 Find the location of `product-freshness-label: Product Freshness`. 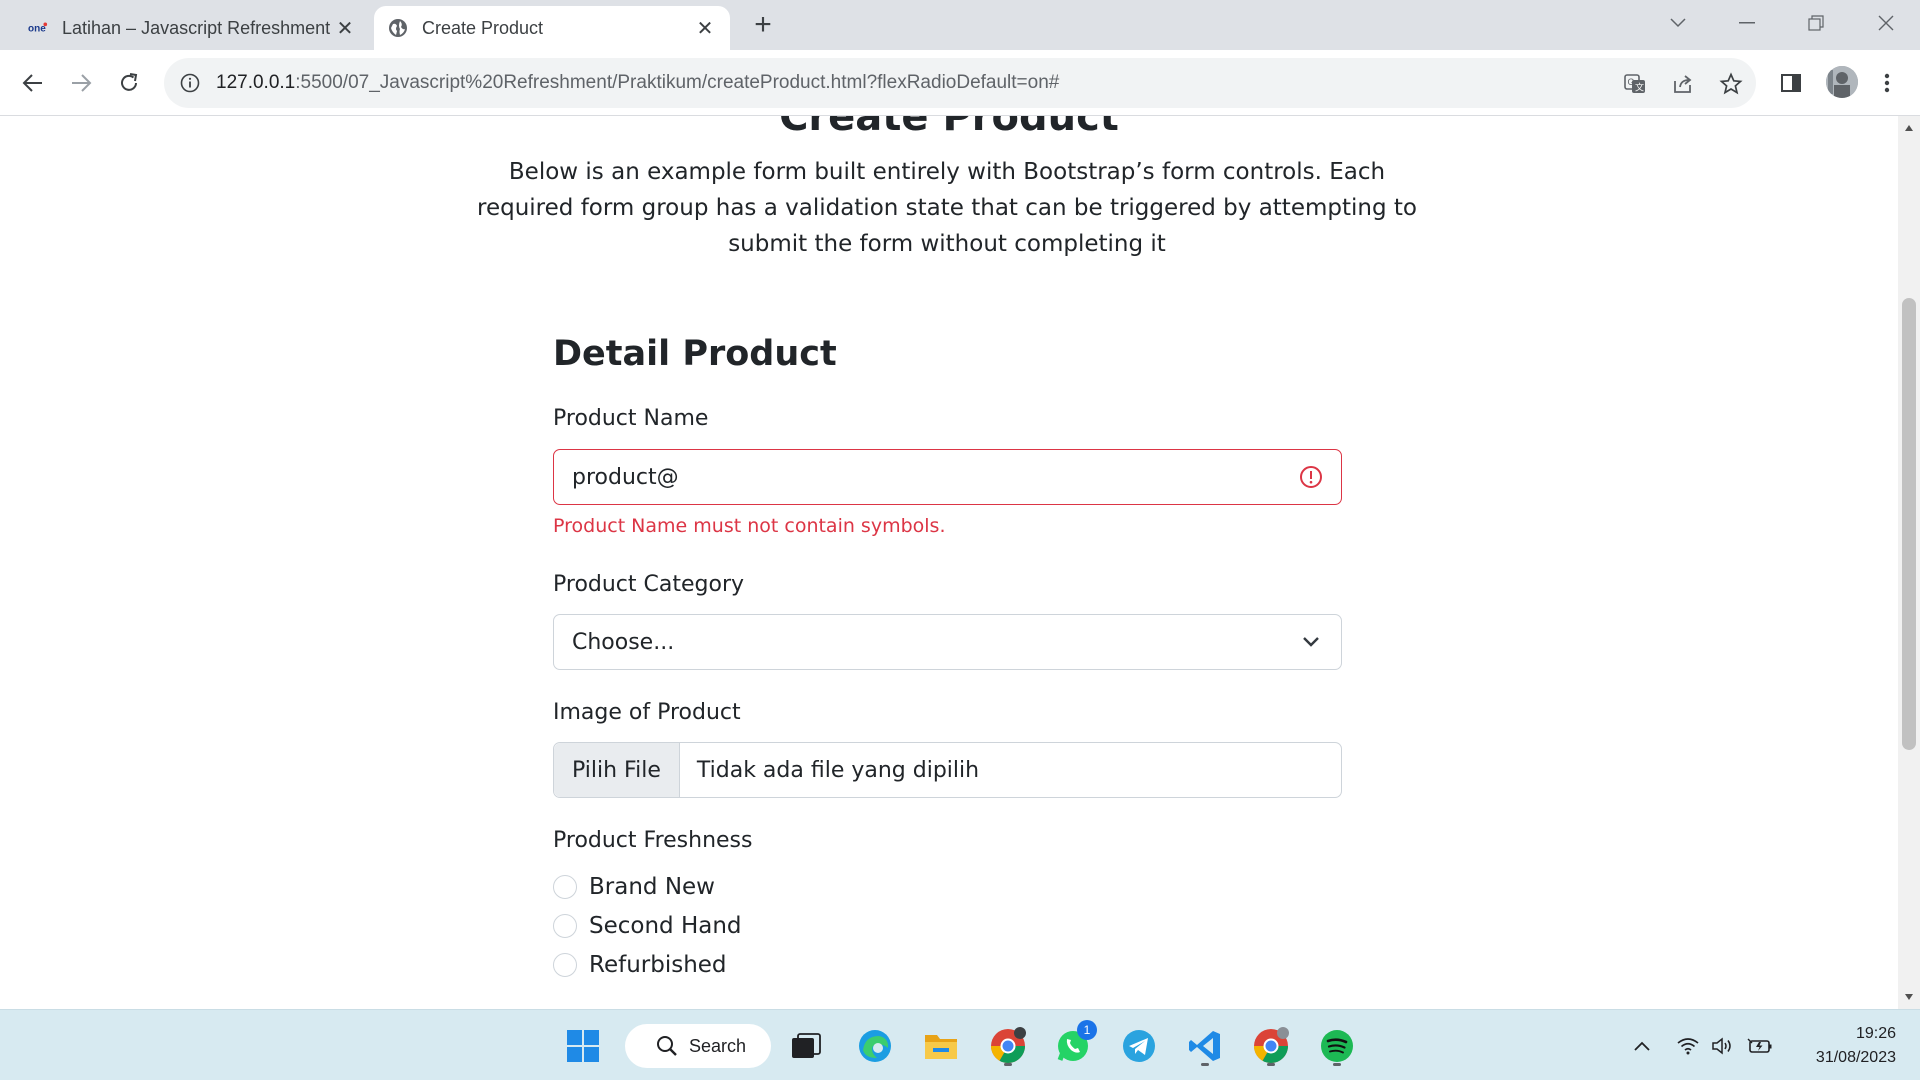

product-freshness-label: Product Freshness is located at coordinates (653, 840).